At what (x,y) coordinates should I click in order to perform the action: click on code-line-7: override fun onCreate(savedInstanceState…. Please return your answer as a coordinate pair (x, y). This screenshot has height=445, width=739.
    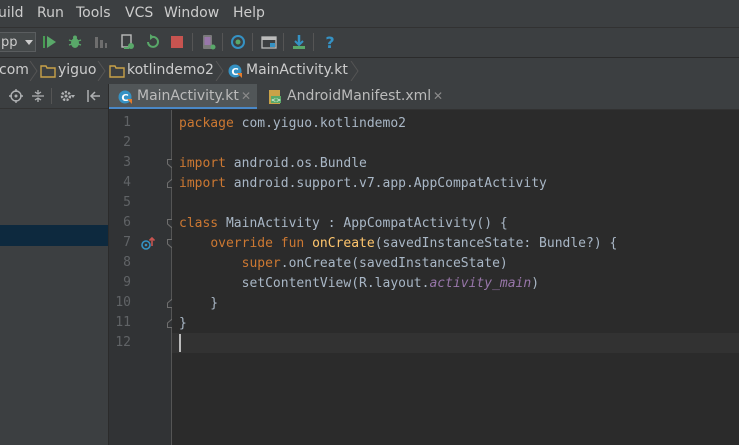
    Looking at the image, I should click on (414, 243).